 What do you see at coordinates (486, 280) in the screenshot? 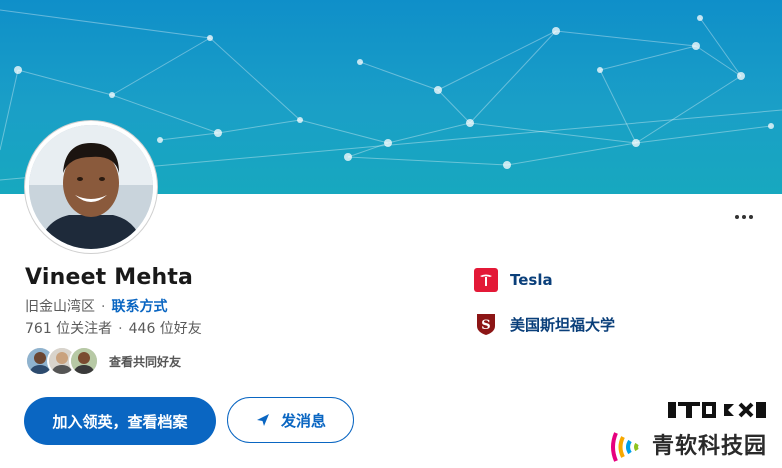
I see `tesla-logo-icon` at bounding box center [486, 280].